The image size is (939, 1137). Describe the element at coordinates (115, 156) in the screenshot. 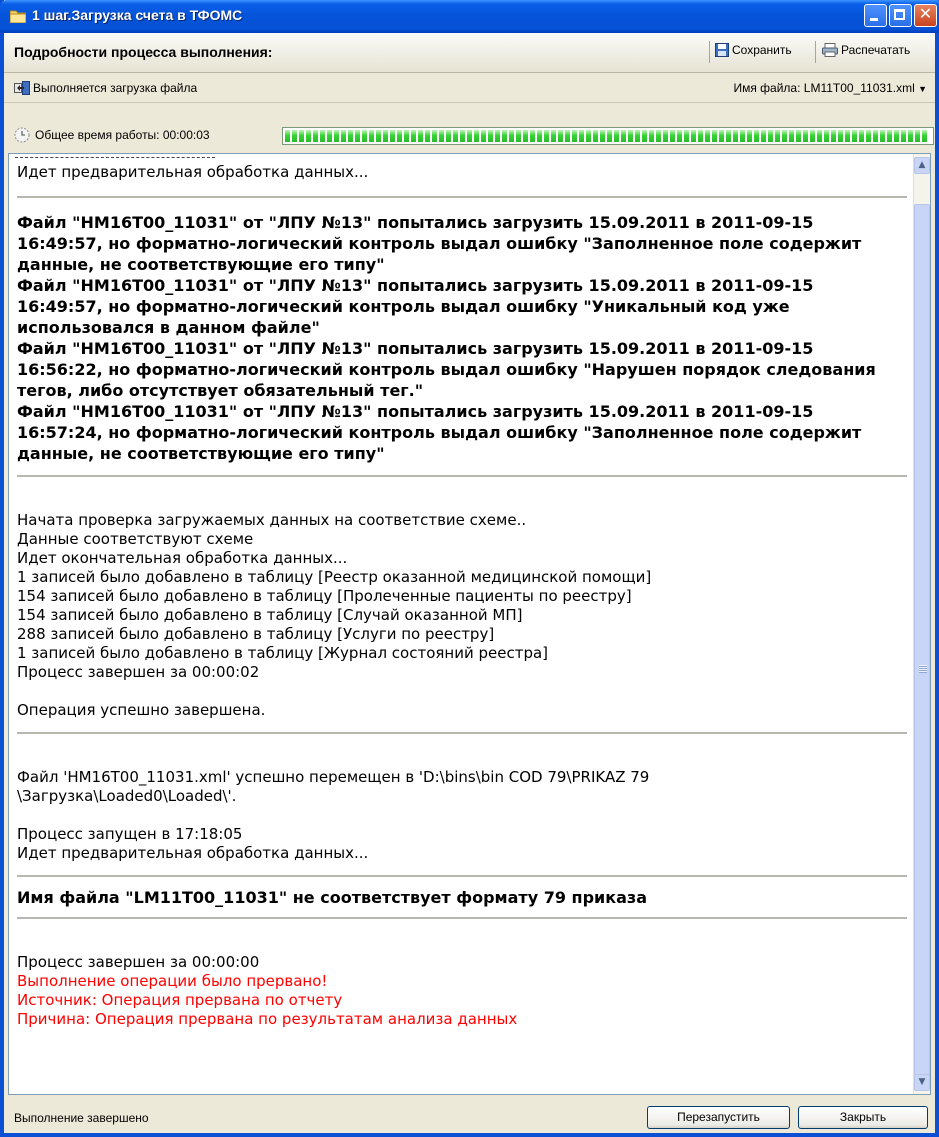

I see `clipped-text-line` at that location.